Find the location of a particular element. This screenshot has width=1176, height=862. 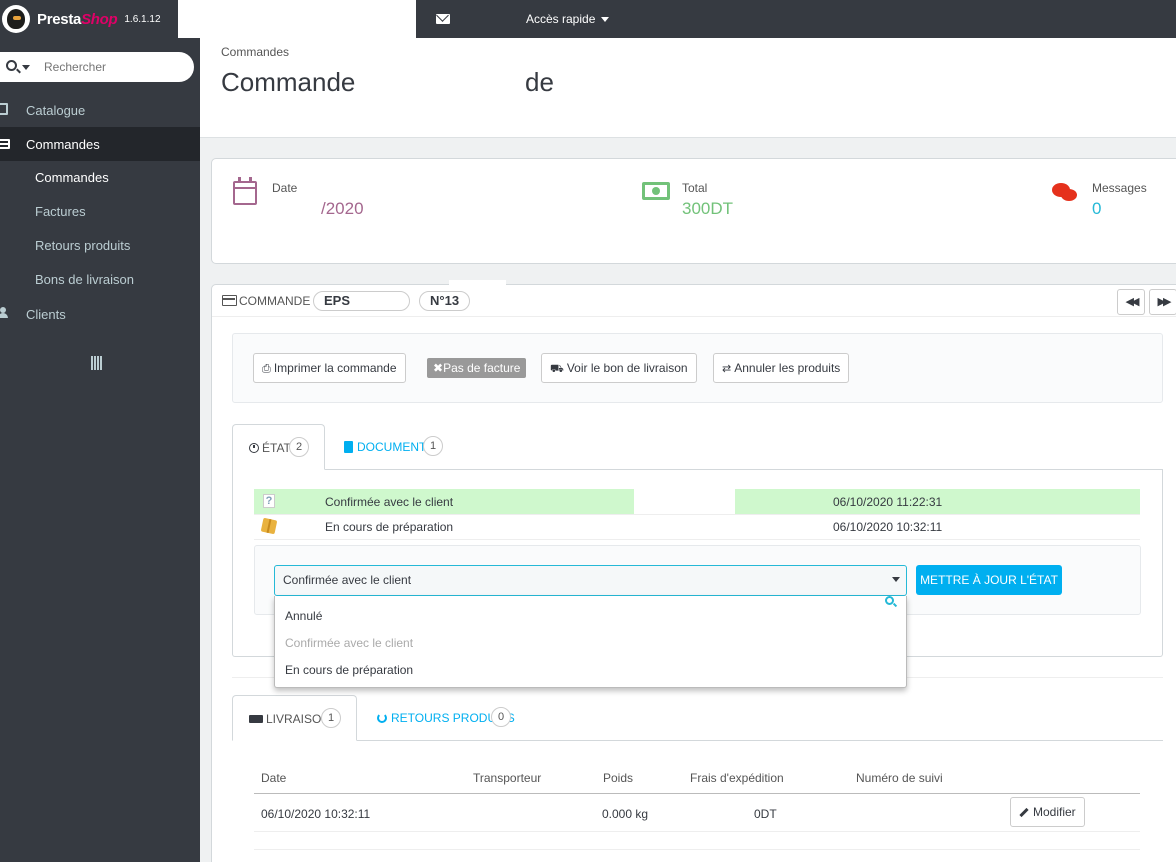

shipping-weight-cell: 0.000 kg is located at coordinates (625, 814).